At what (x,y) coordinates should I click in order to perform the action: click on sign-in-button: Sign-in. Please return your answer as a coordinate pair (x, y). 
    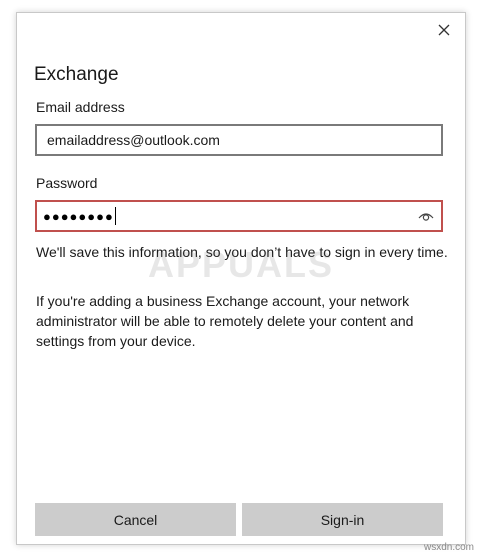
    Looking at the image, I should click on (342, 519).